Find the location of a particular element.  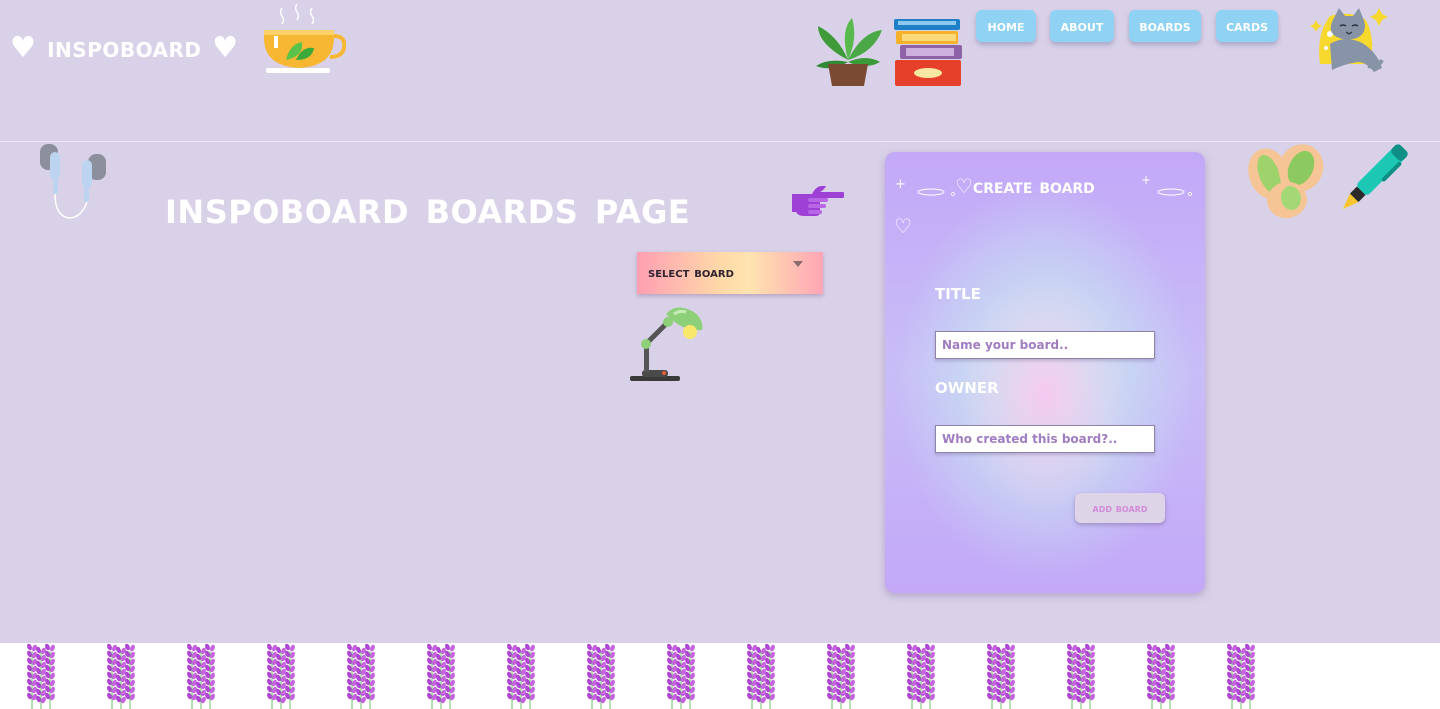

page-title: Inspoboard Boards Page is located at coordinates (428, 207).